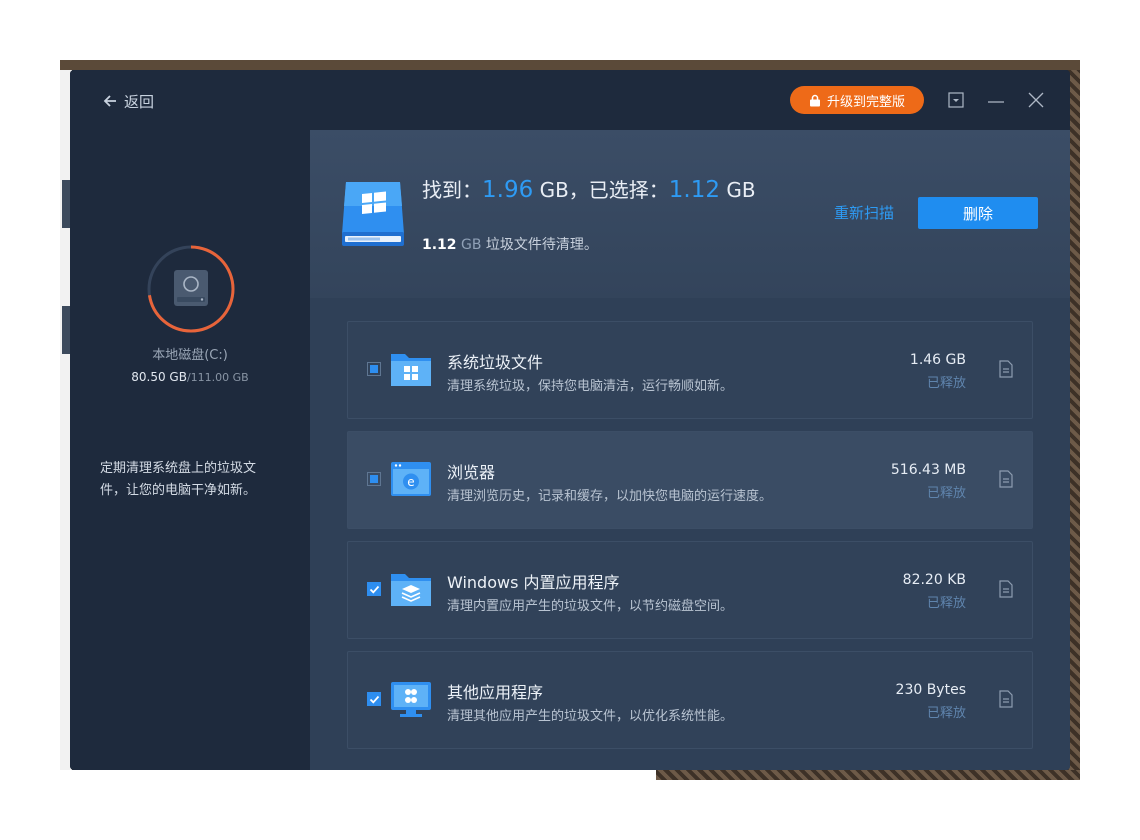 Image resolution: width=1140 pixels, height=840 pixels. Describe the element at coordinates (510, 245) in the screenshot. I see `pending-cleanup-line: 1.12 GB 垃圾文件待清理。` at that location.